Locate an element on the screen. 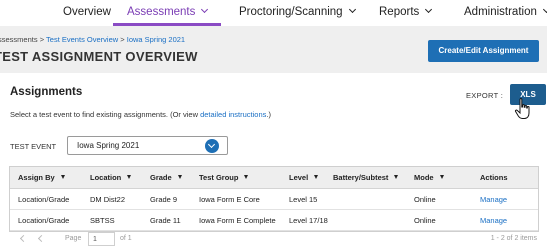 This screenshot has height=246, width=547. pagination: Page 1 of 1 1 - 2 of 2 items is located at coordinates (274, 239).